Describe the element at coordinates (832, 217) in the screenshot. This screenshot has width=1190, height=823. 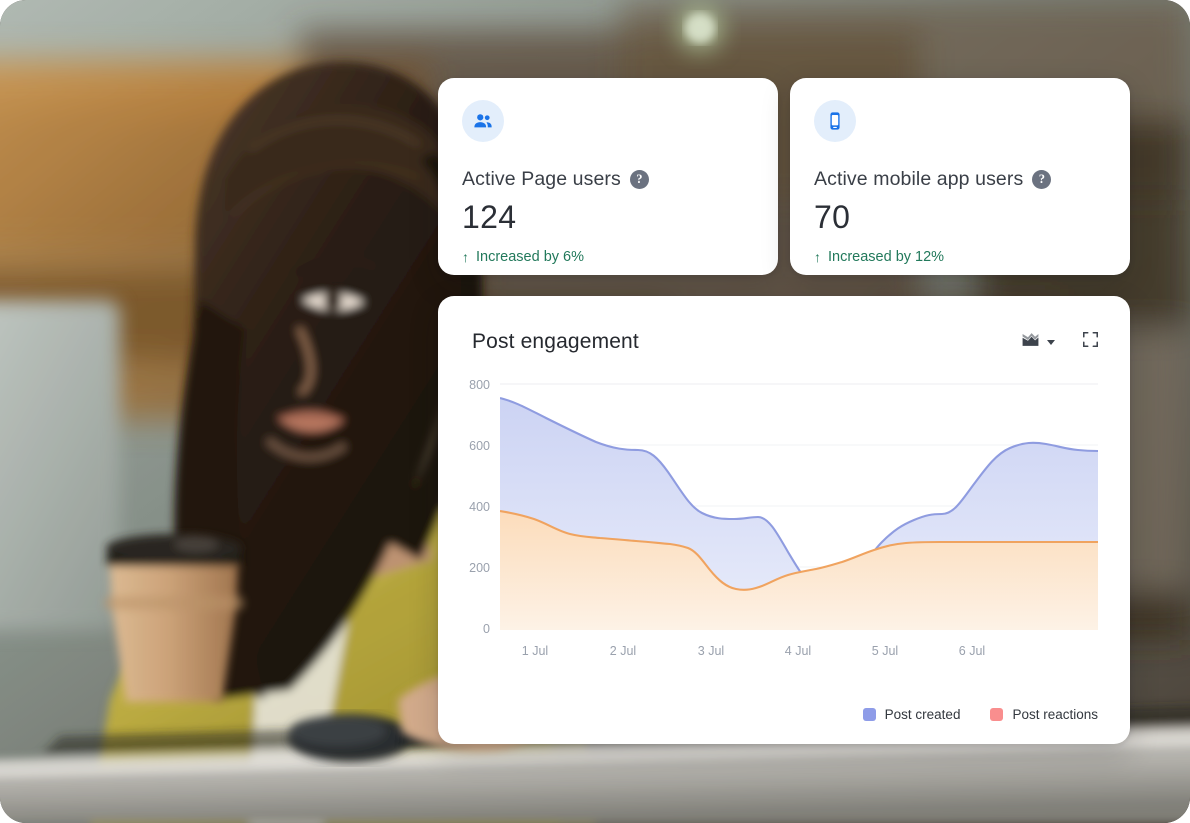
I see `stat-value: 70` at that location.